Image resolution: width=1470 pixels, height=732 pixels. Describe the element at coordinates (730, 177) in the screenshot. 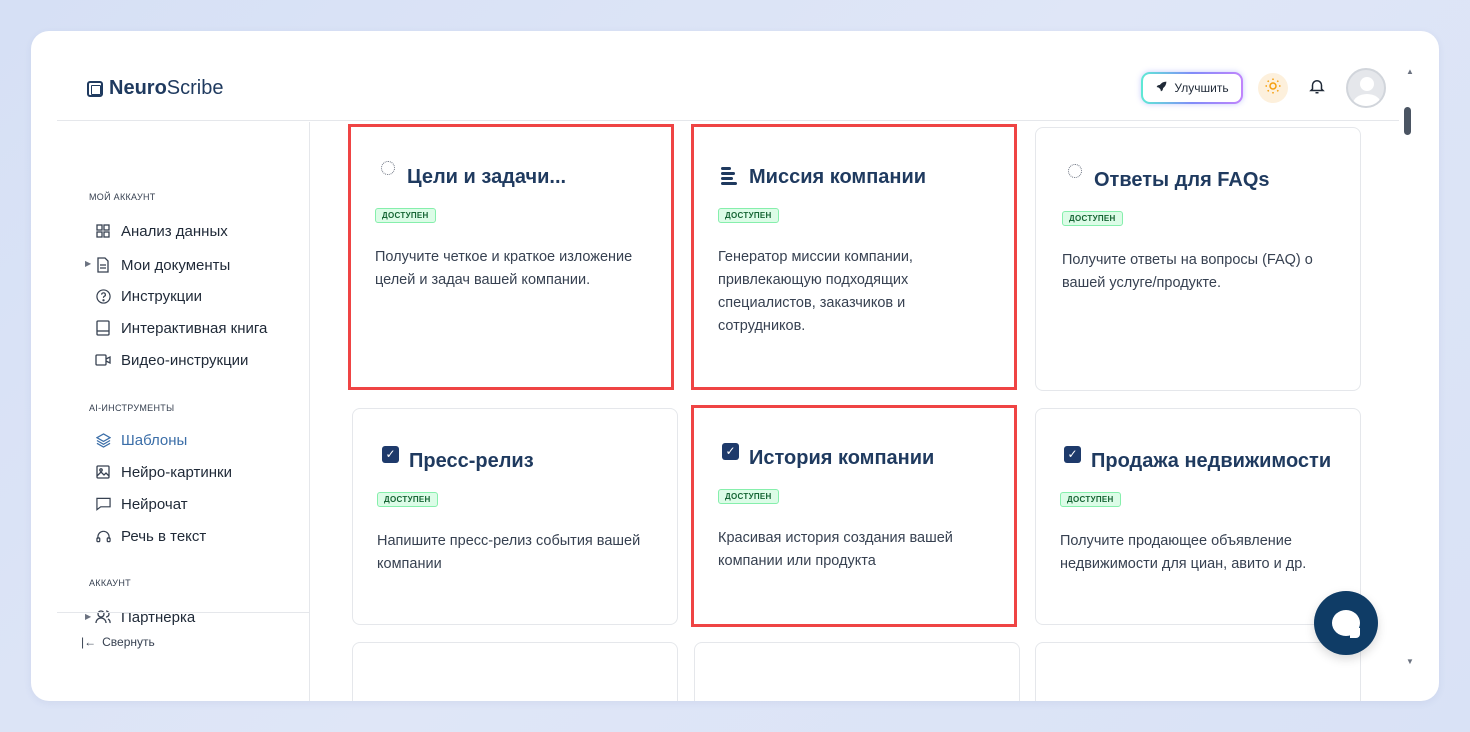

I see `text-lines-icon` at that location.